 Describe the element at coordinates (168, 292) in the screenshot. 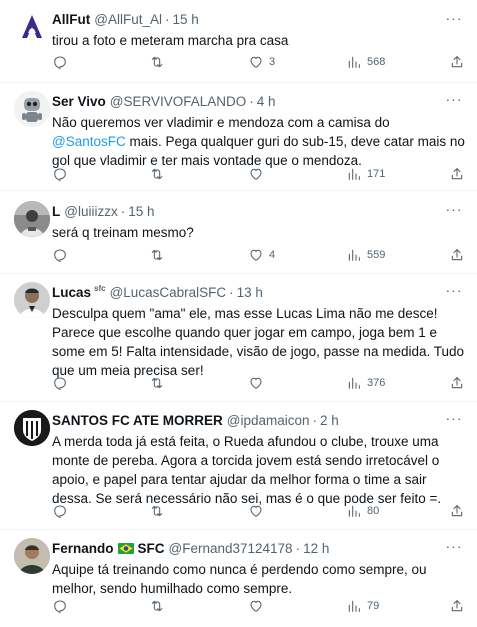

I see `author-handle: @LucasCabralSFC` at that location.